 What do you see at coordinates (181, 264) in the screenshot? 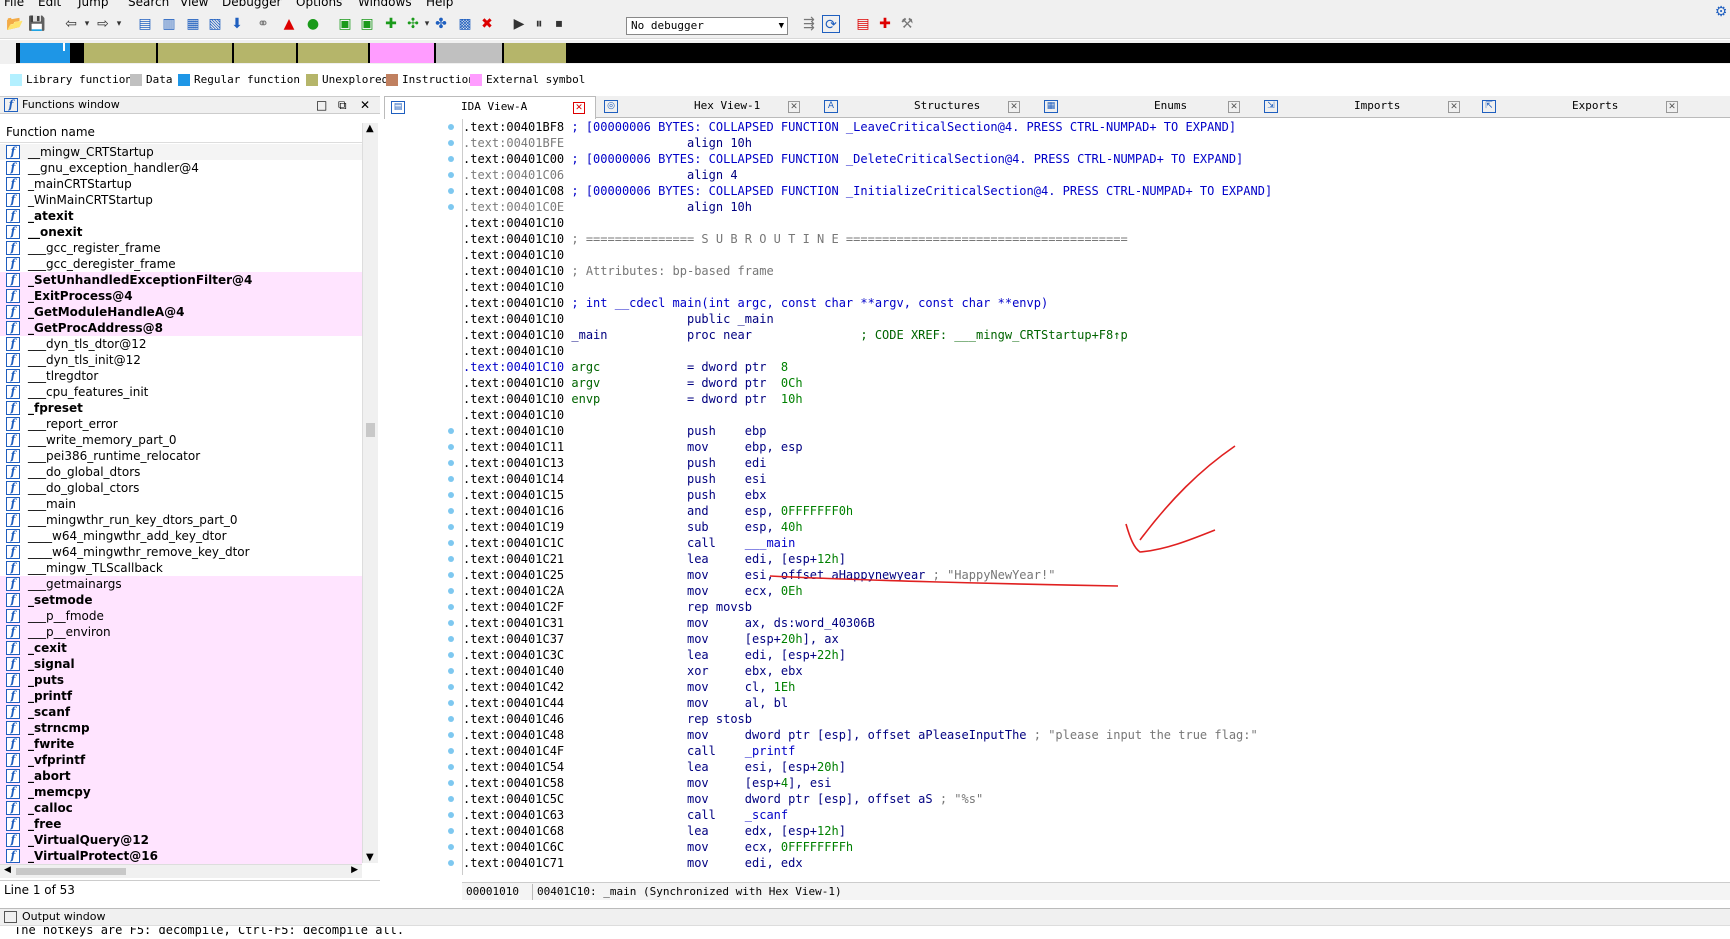
I see `function-list-item: f ___gcc_deregister_frame` at bounding box center [181, 264].